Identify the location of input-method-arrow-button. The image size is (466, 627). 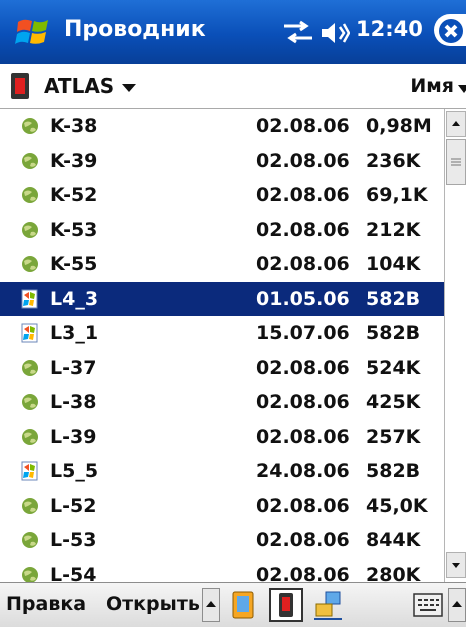
(457, 605).